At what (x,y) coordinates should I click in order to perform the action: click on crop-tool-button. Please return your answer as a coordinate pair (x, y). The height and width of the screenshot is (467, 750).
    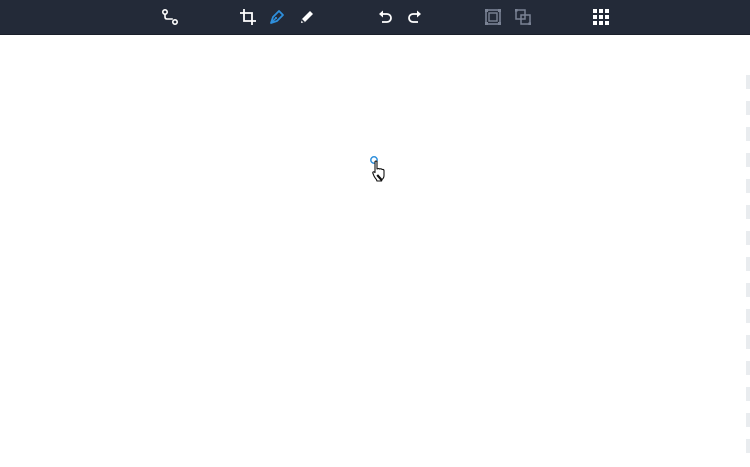
    Looking at the image, I should click on (248, 17).